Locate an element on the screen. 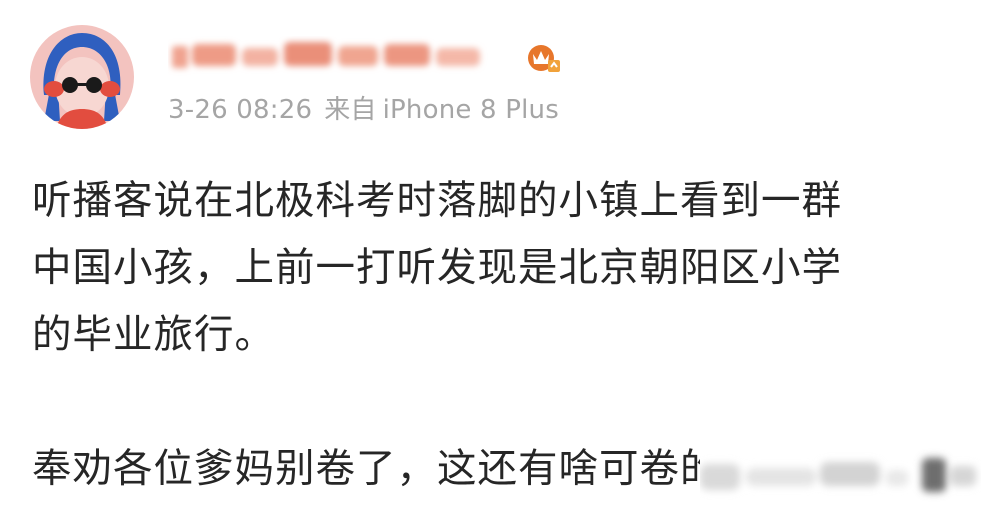  source-device: iPhone 8 Plus is located at coordinates (471, 110).